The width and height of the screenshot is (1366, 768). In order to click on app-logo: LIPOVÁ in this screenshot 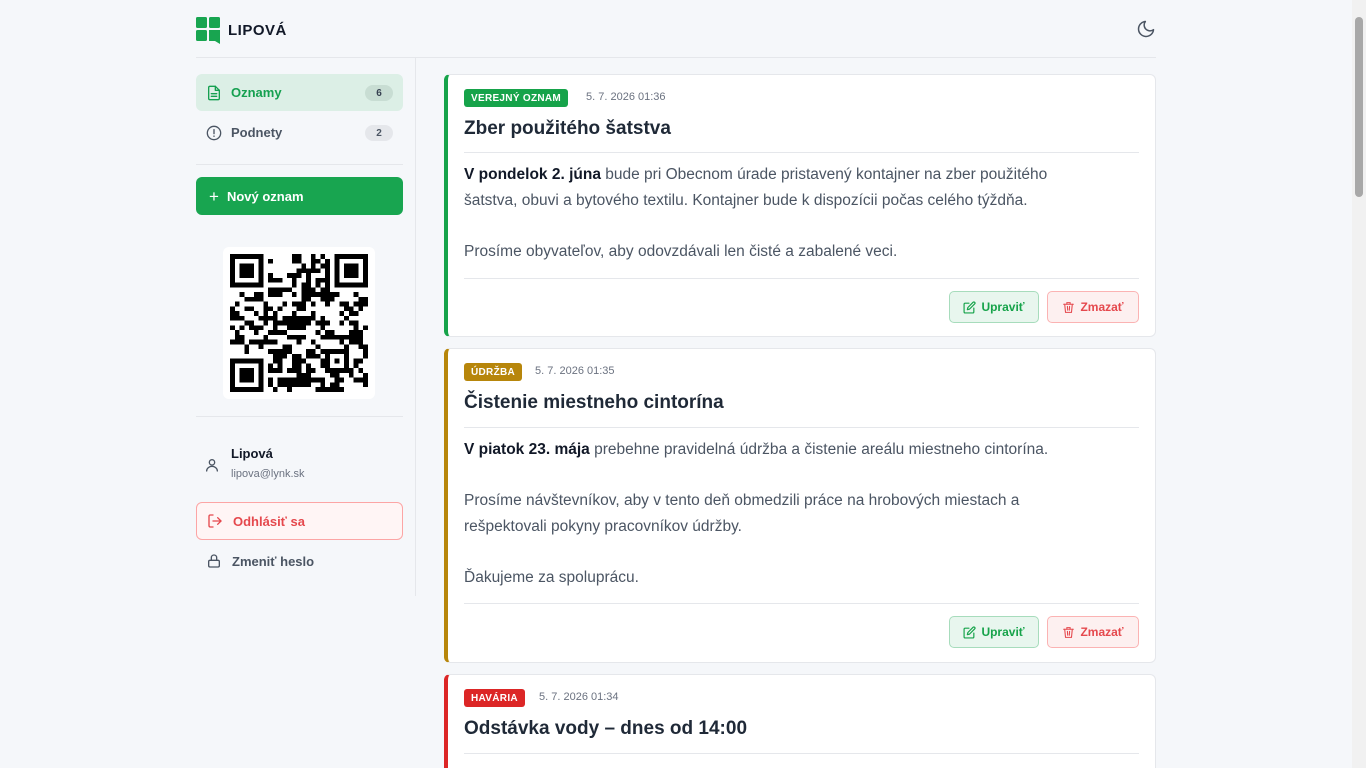, I will do `click(241, 30)`.